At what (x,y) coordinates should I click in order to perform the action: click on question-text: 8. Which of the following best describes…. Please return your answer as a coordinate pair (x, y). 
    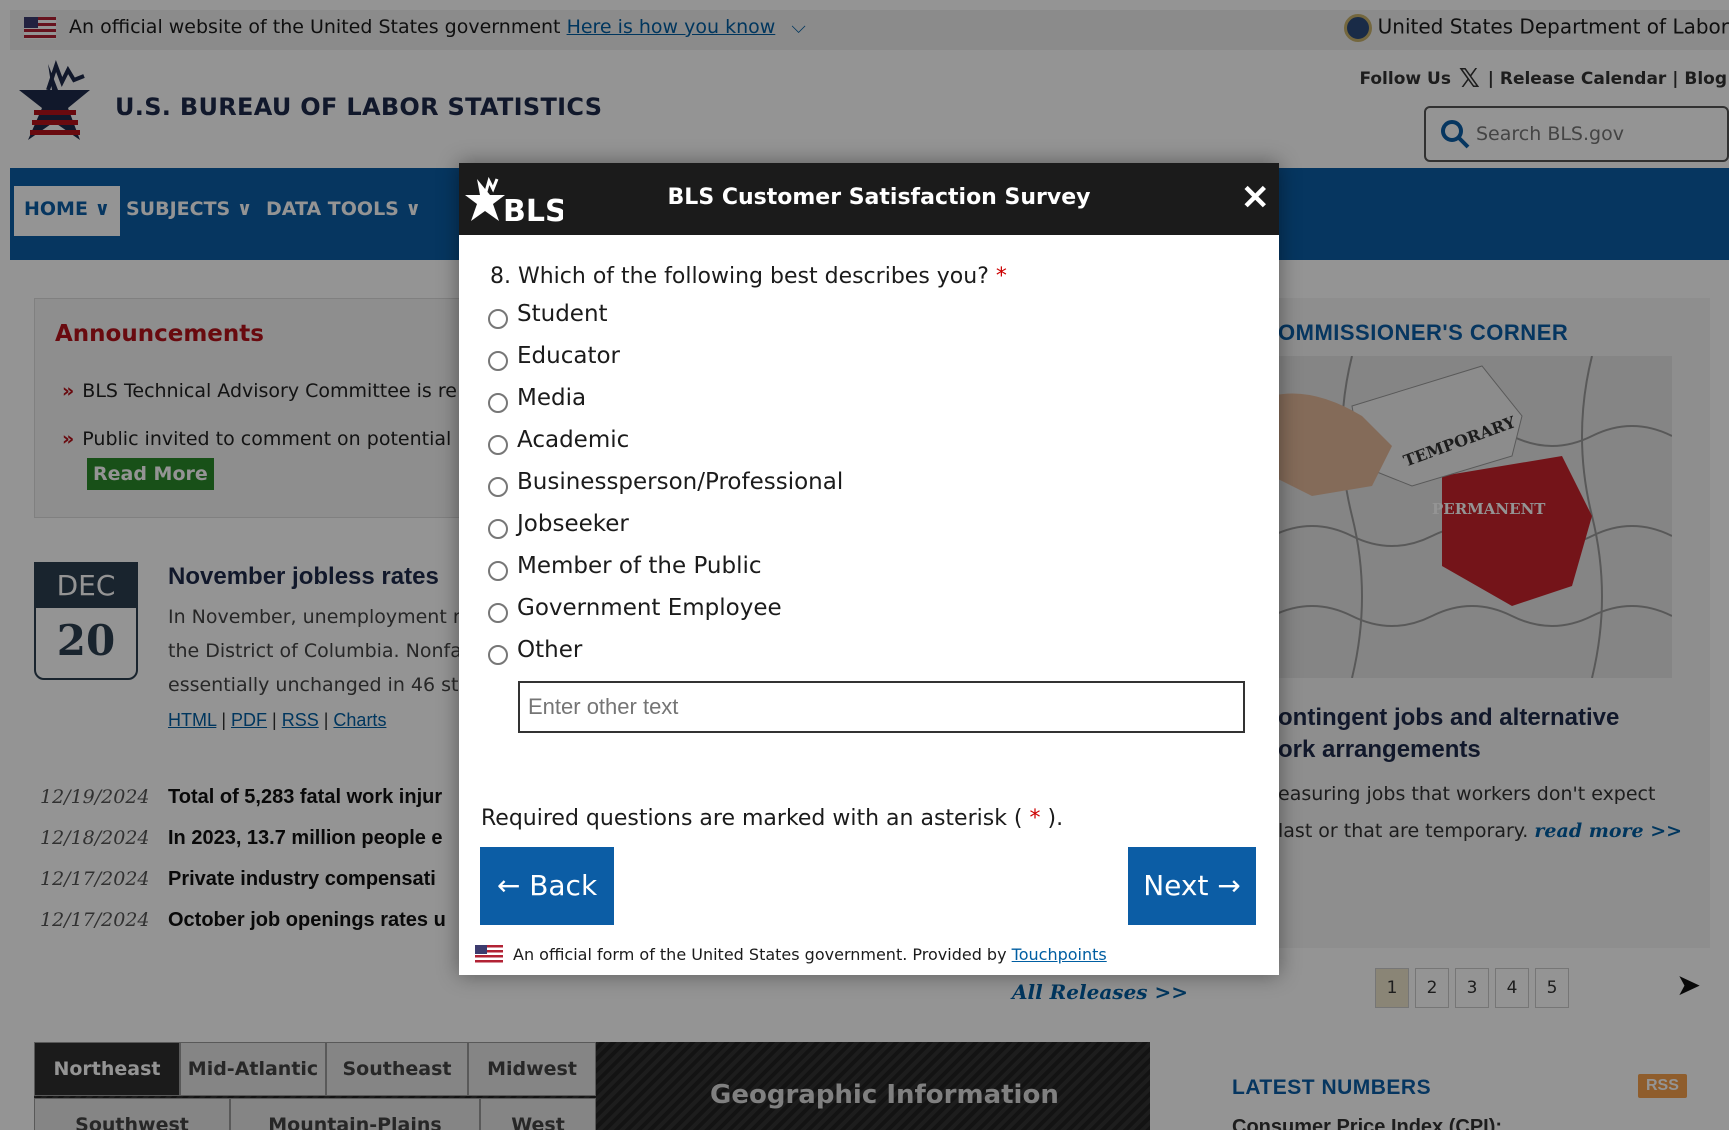
    Looking at the image, I should click on (748, 276).